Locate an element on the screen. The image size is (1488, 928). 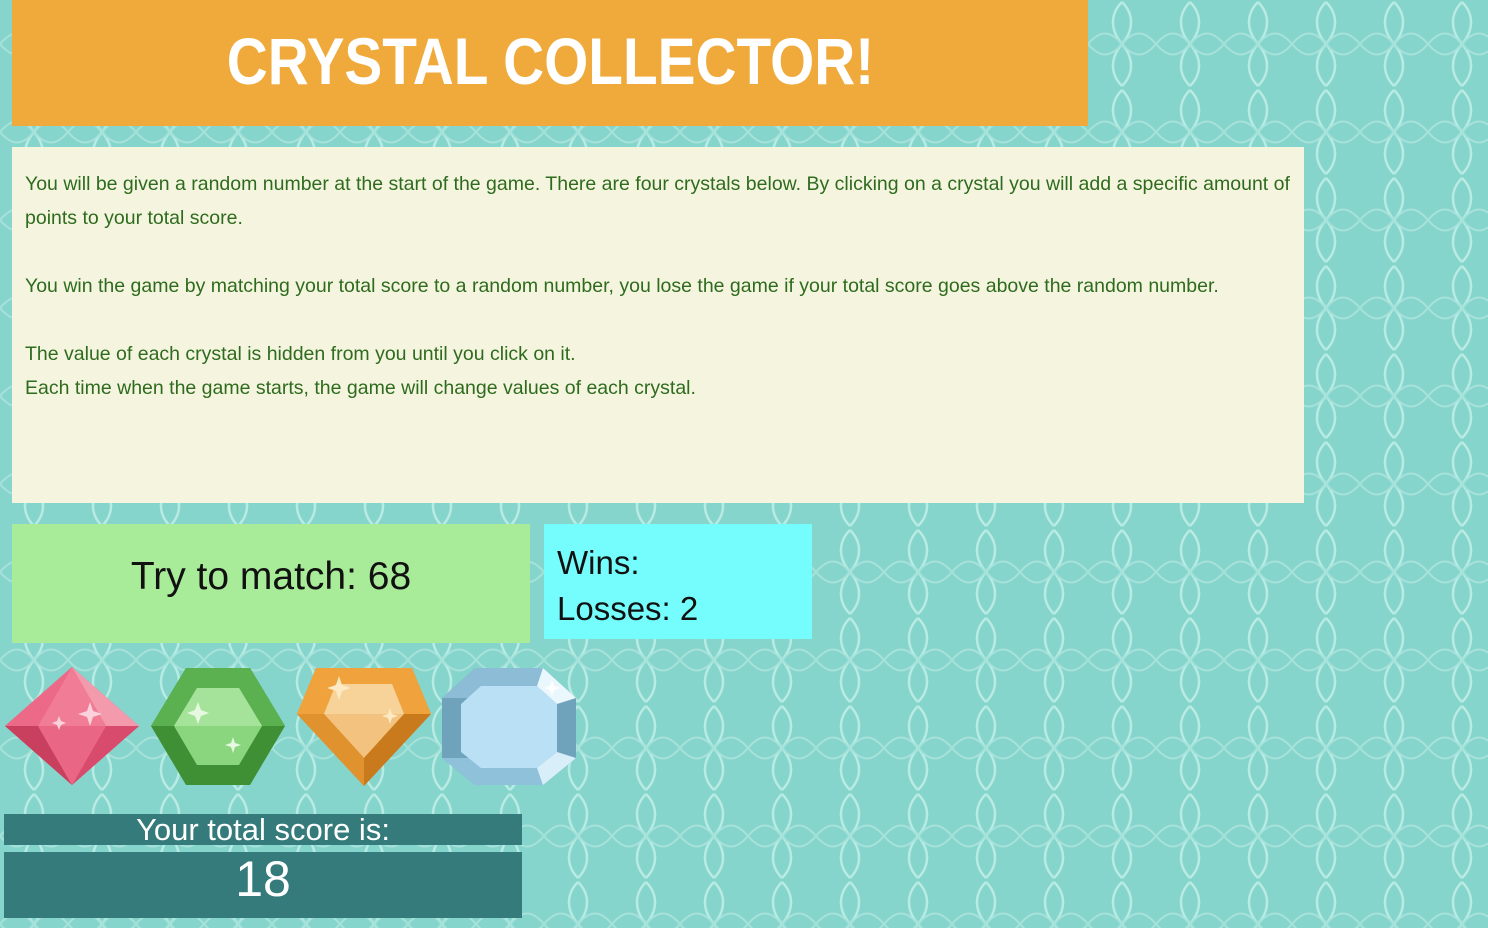
title-banner: CRYSTAL COLLECTOR! is located at coordinates (550, 63).